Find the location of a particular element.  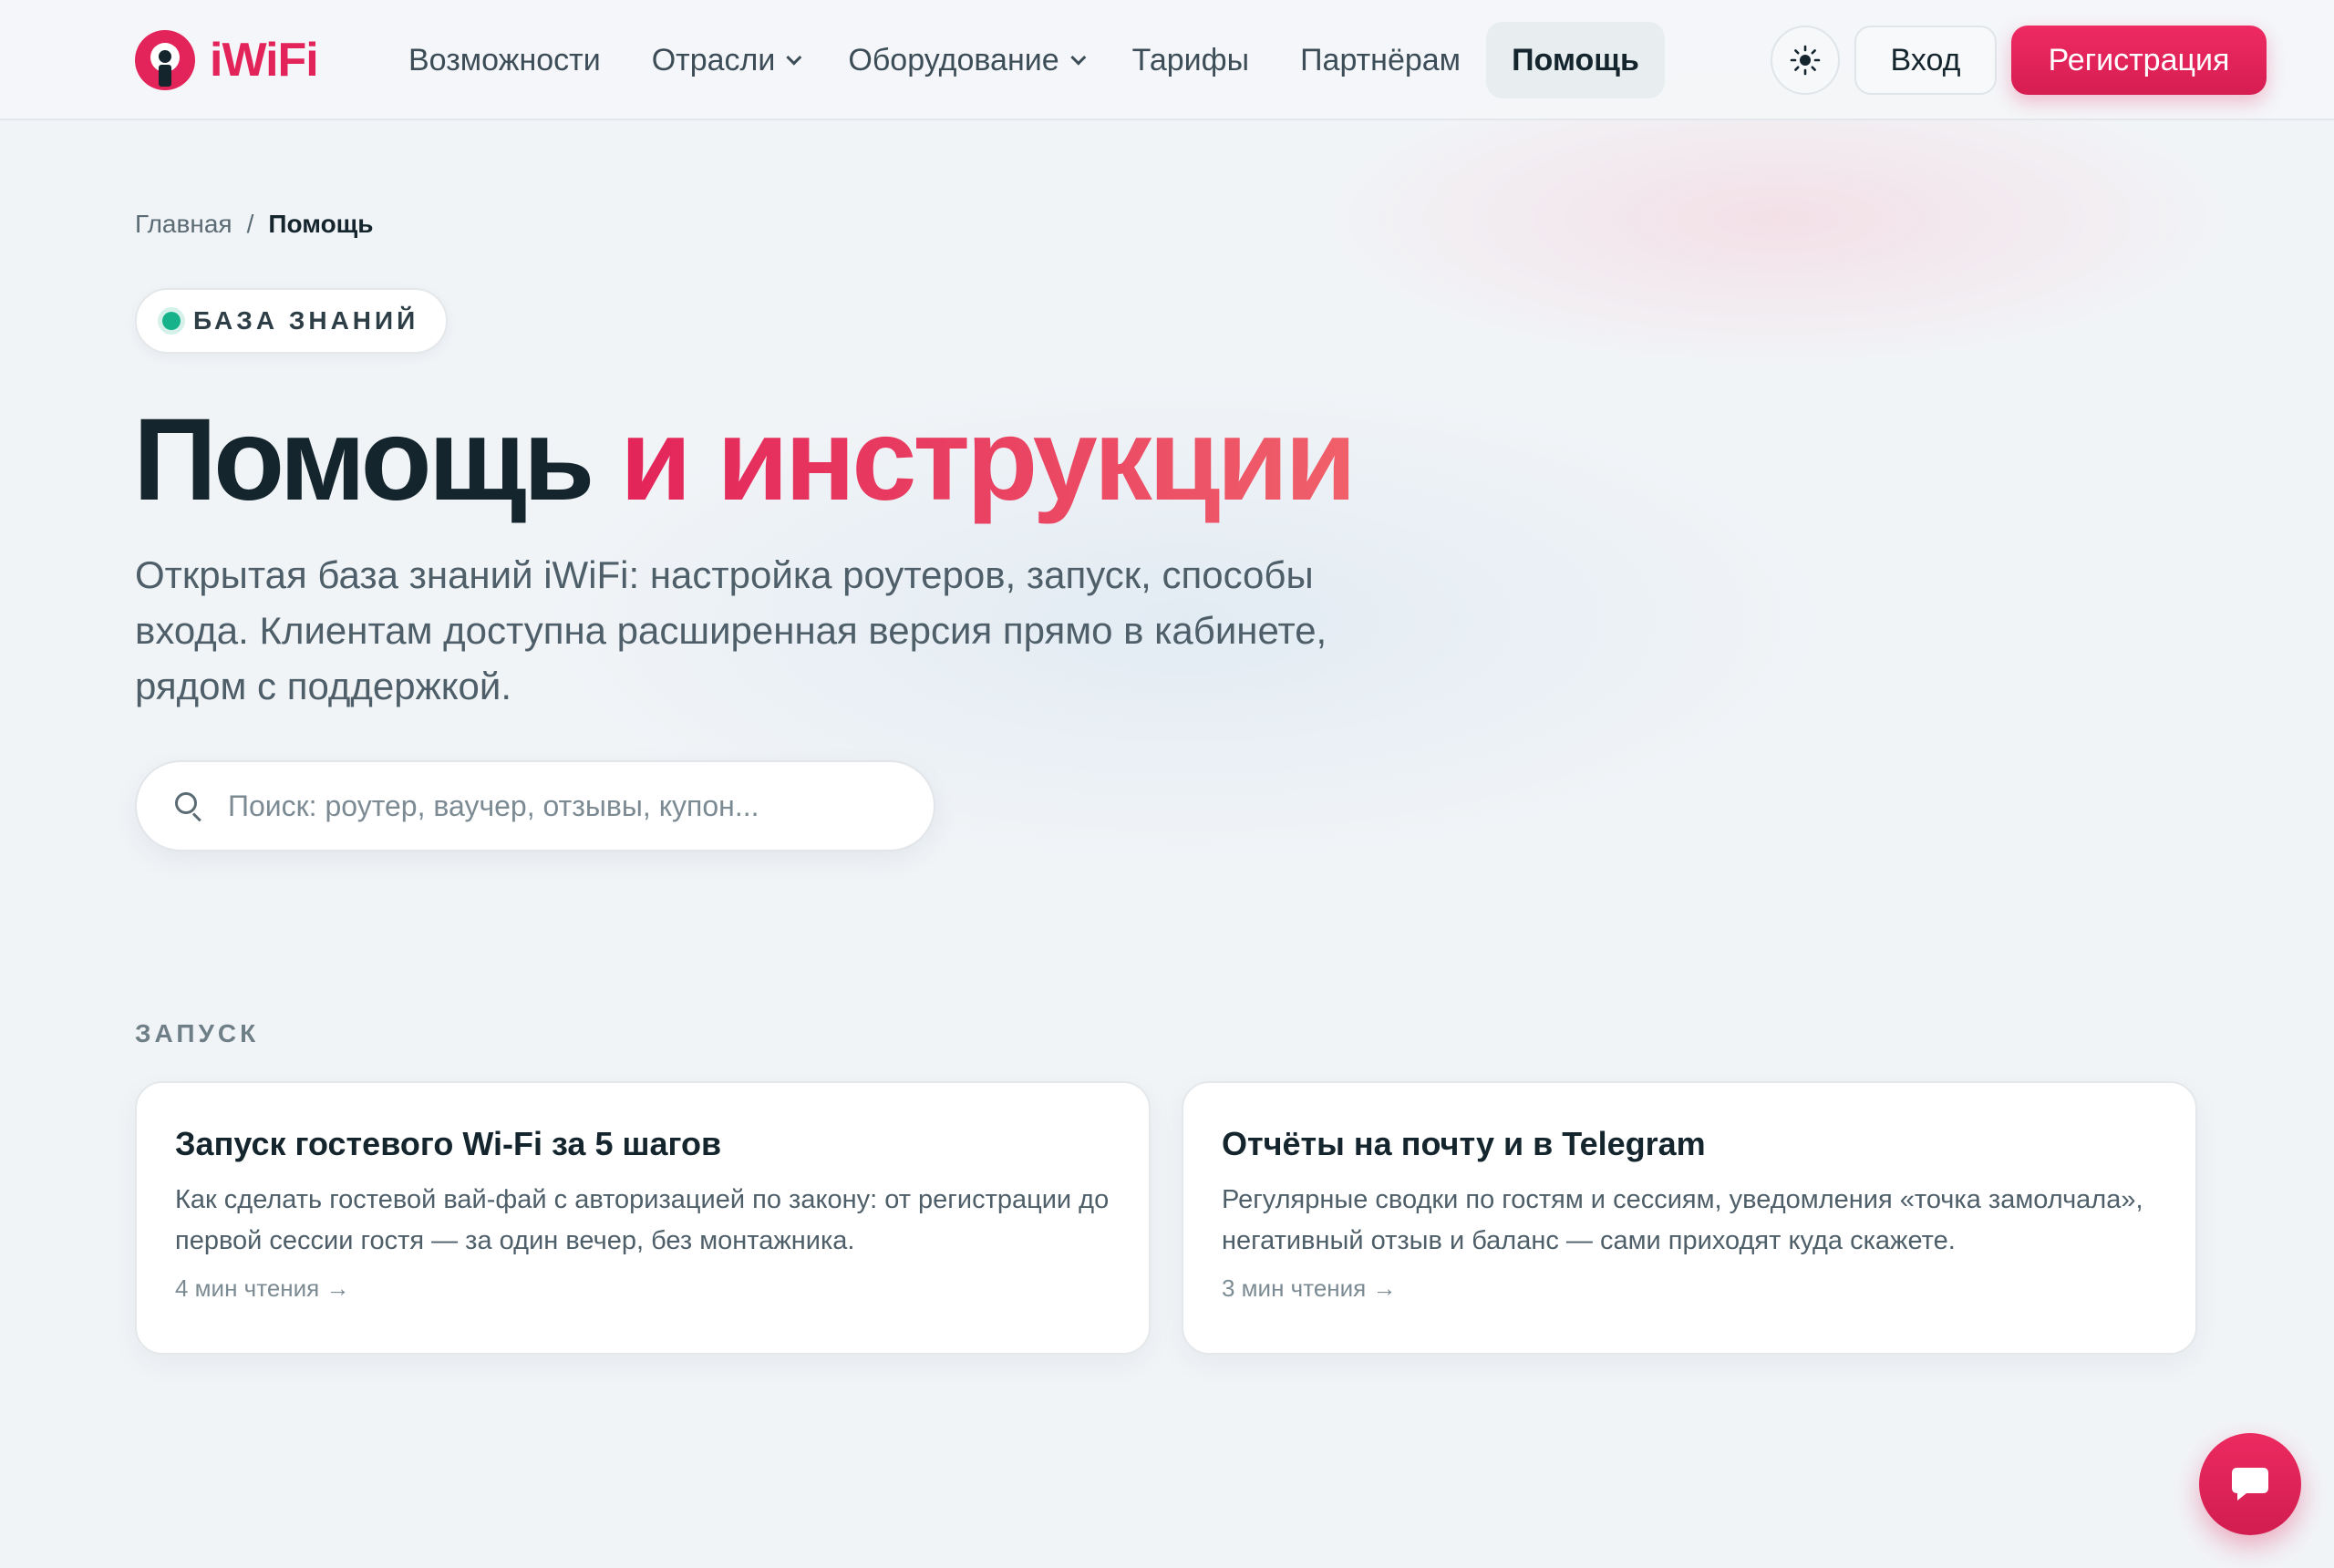

nav-item-label: Тарифы is located at coordinates (1191, 59).